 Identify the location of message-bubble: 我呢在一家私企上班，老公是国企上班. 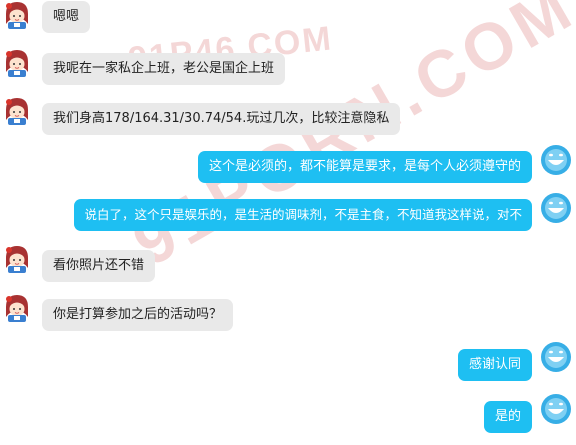
(164, 69).